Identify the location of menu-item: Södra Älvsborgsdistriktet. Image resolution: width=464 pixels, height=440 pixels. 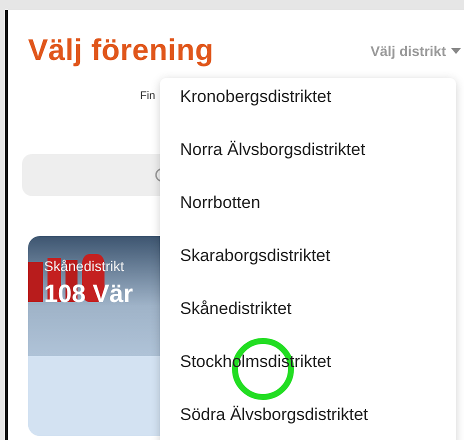
(264, 418).